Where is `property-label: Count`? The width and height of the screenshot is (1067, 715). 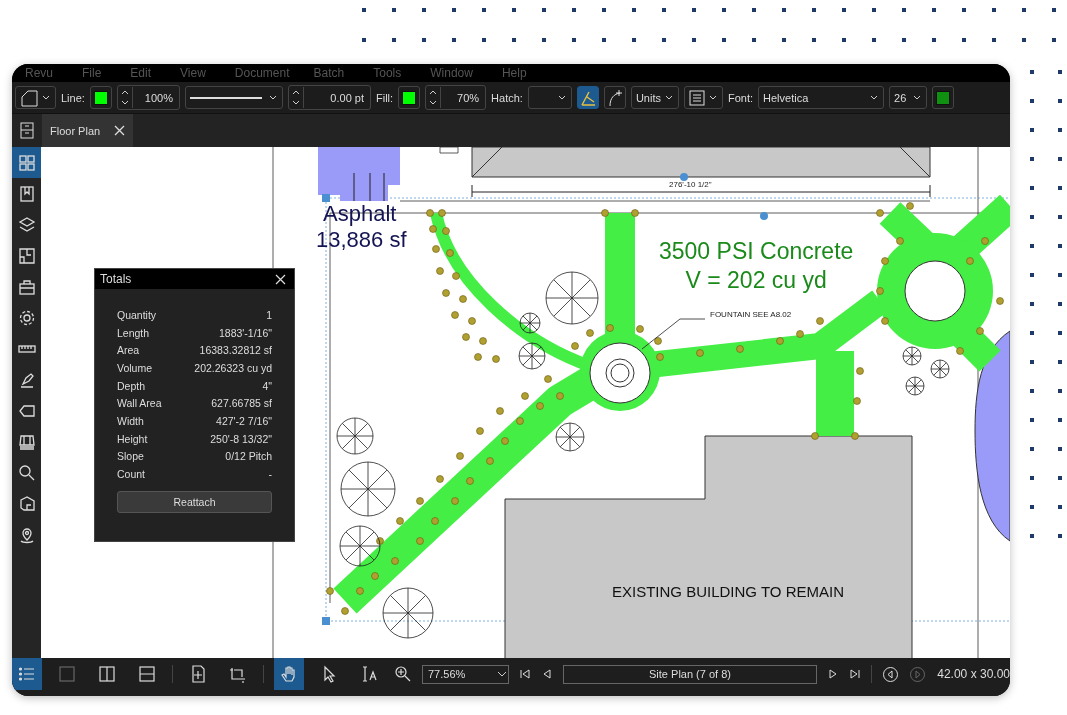
property-label: Count is located at coordinates (131, 474).